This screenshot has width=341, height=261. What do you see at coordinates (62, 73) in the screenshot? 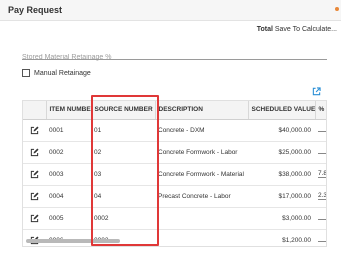
I see `manual-retainage-label: Manual Retainage` at bounding box center [62, 73].